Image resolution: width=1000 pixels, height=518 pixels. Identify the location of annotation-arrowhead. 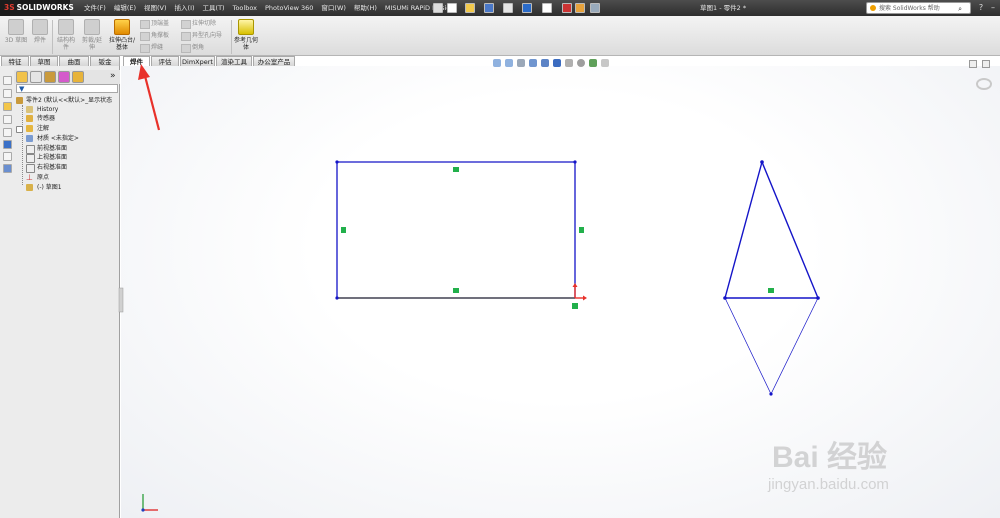
(144, 72).